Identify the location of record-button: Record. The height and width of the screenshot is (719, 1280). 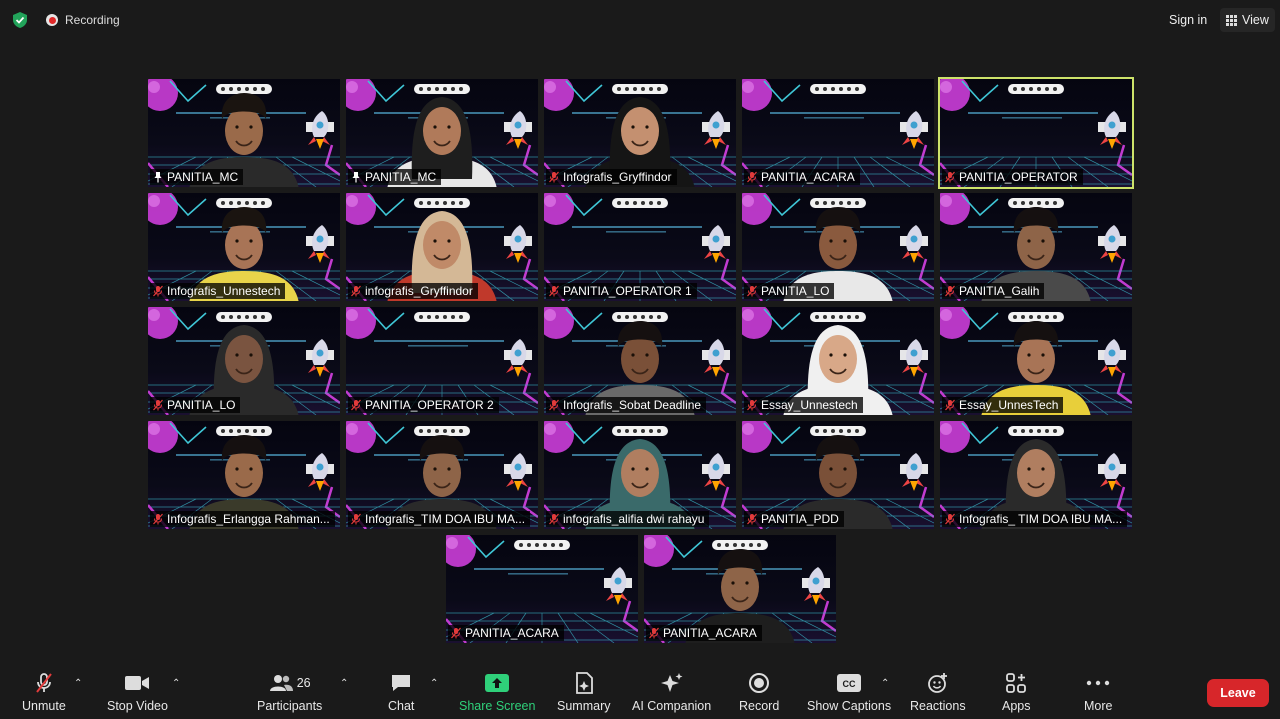
(759, 692).